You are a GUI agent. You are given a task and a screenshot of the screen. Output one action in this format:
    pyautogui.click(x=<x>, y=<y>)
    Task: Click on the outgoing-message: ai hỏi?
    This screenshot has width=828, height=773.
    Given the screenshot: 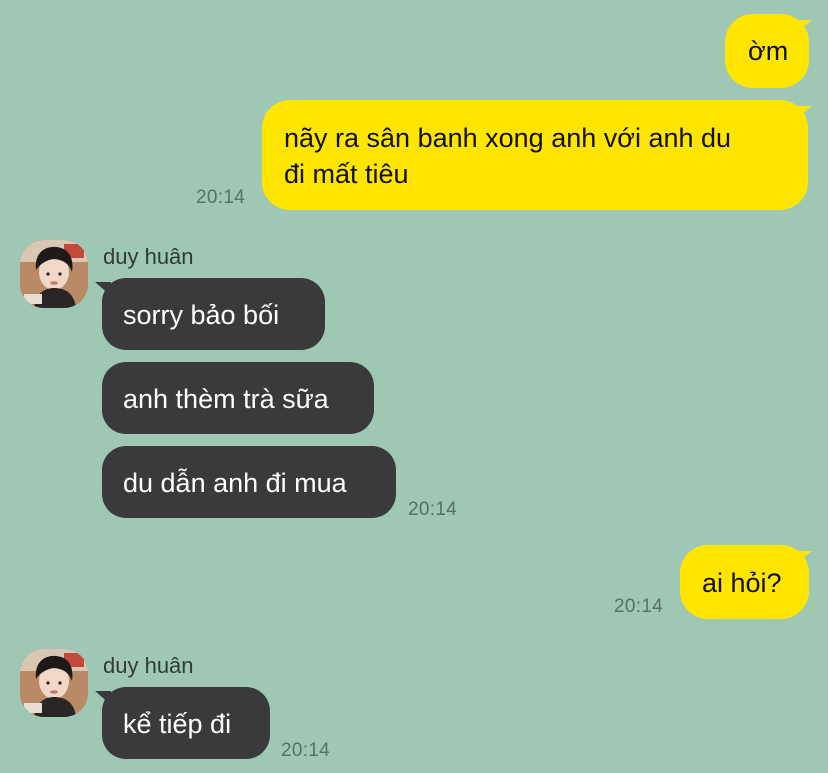 What is the action you would take?
    pyautogui.click(x=744, y=582)
    